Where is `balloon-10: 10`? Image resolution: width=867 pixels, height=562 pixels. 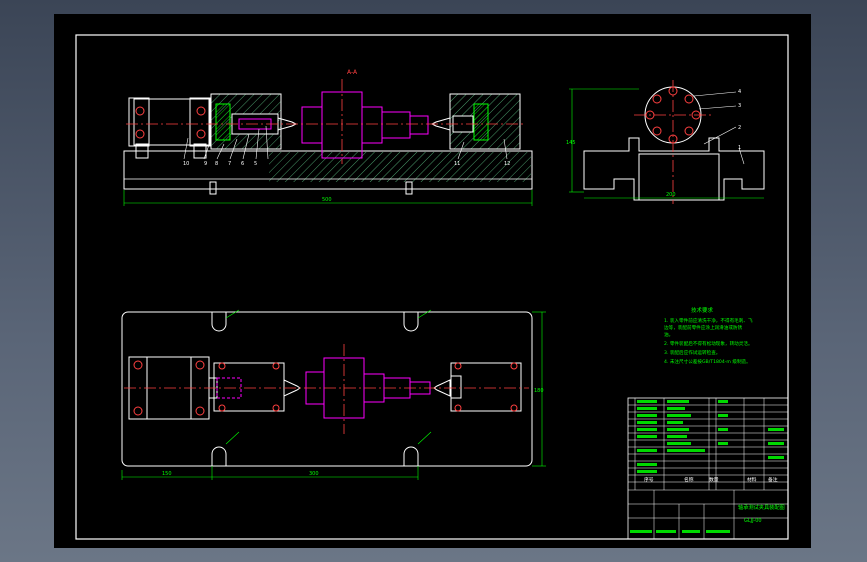 balloon-10: 10 is located at coordinates (186, 164).